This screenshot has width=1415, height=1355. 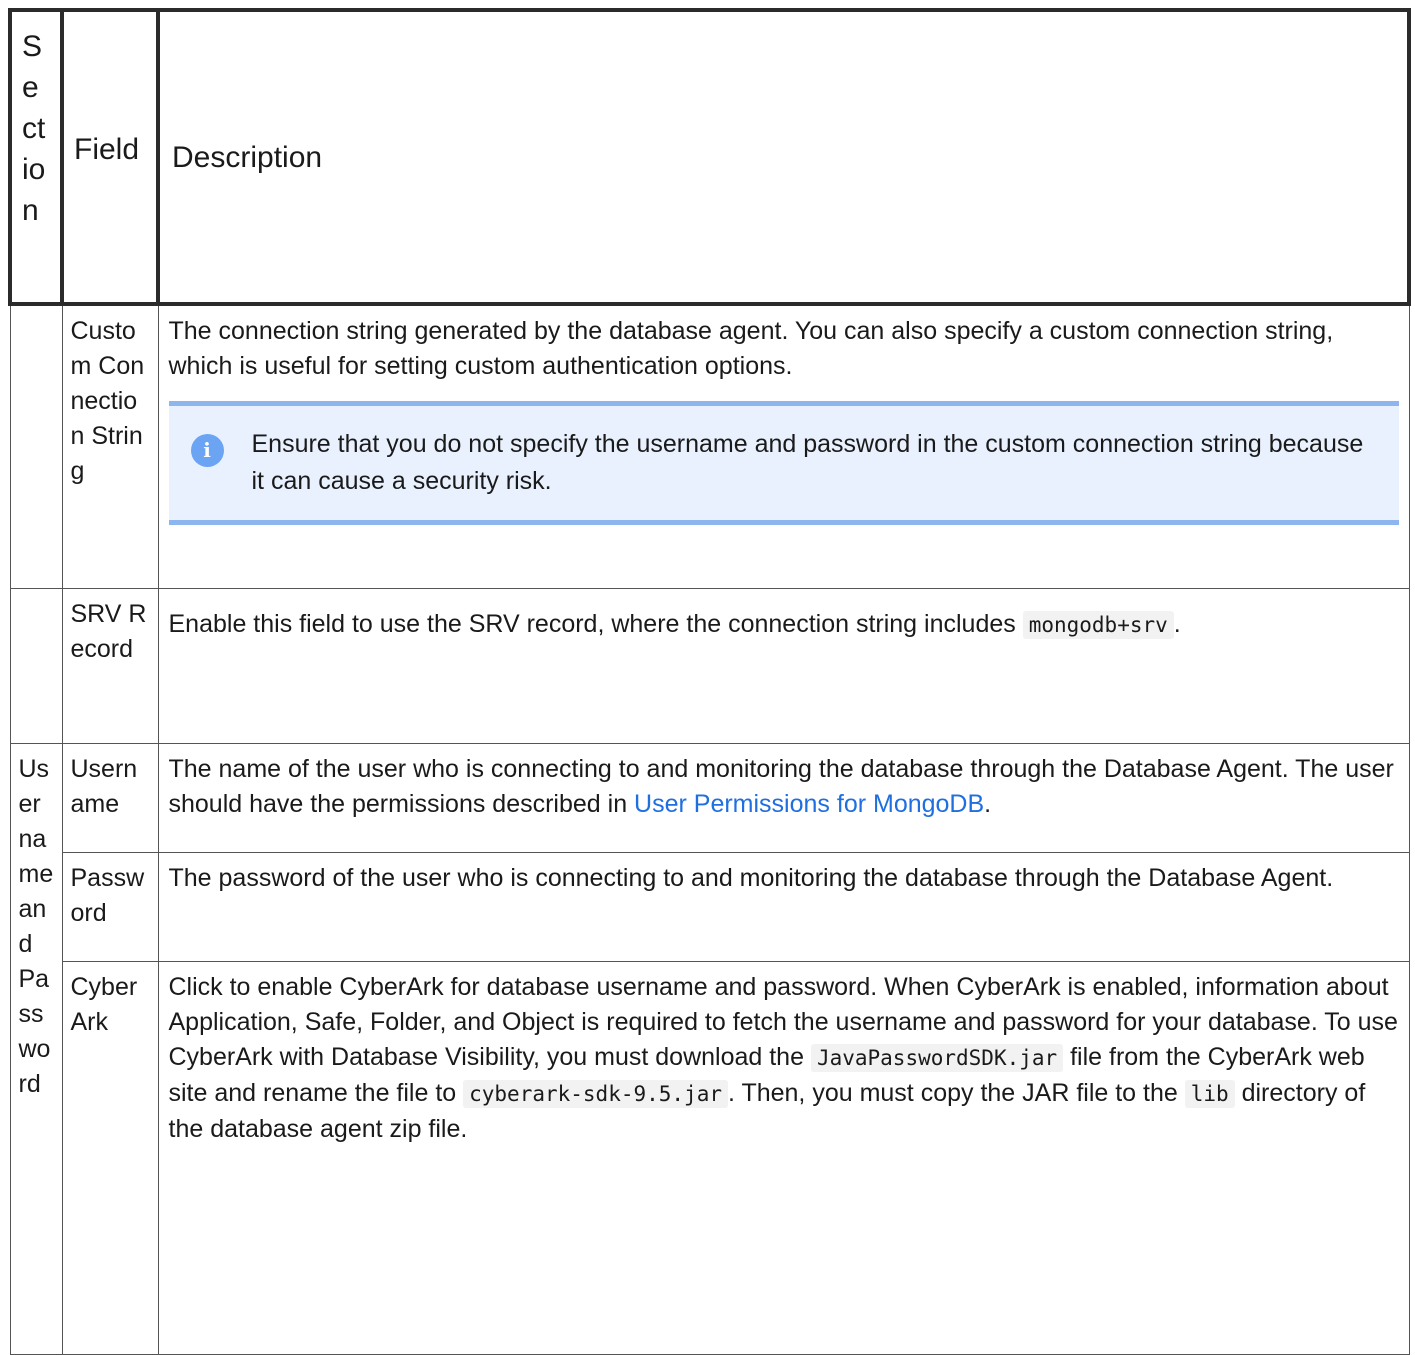 What do you see at coordinates (207, 450) in the screenshot?
I see `info-icon: i` at bounding box center [207, 450].